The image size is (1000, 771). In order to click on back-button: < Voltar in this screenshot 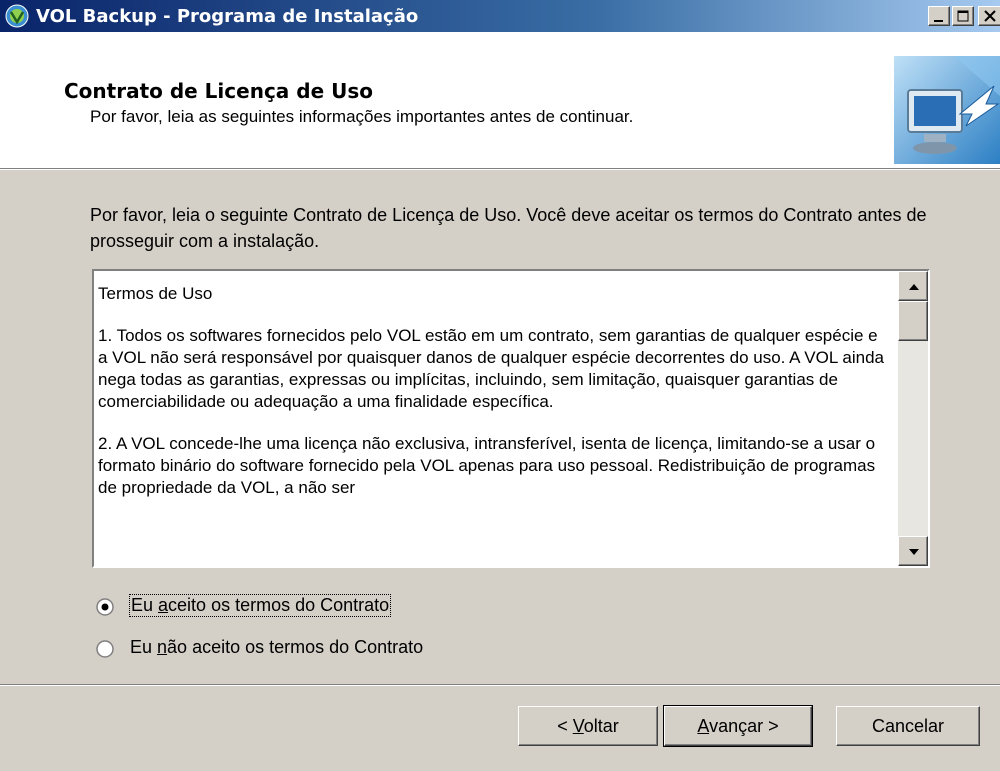, I will do `click(588, 726)`.